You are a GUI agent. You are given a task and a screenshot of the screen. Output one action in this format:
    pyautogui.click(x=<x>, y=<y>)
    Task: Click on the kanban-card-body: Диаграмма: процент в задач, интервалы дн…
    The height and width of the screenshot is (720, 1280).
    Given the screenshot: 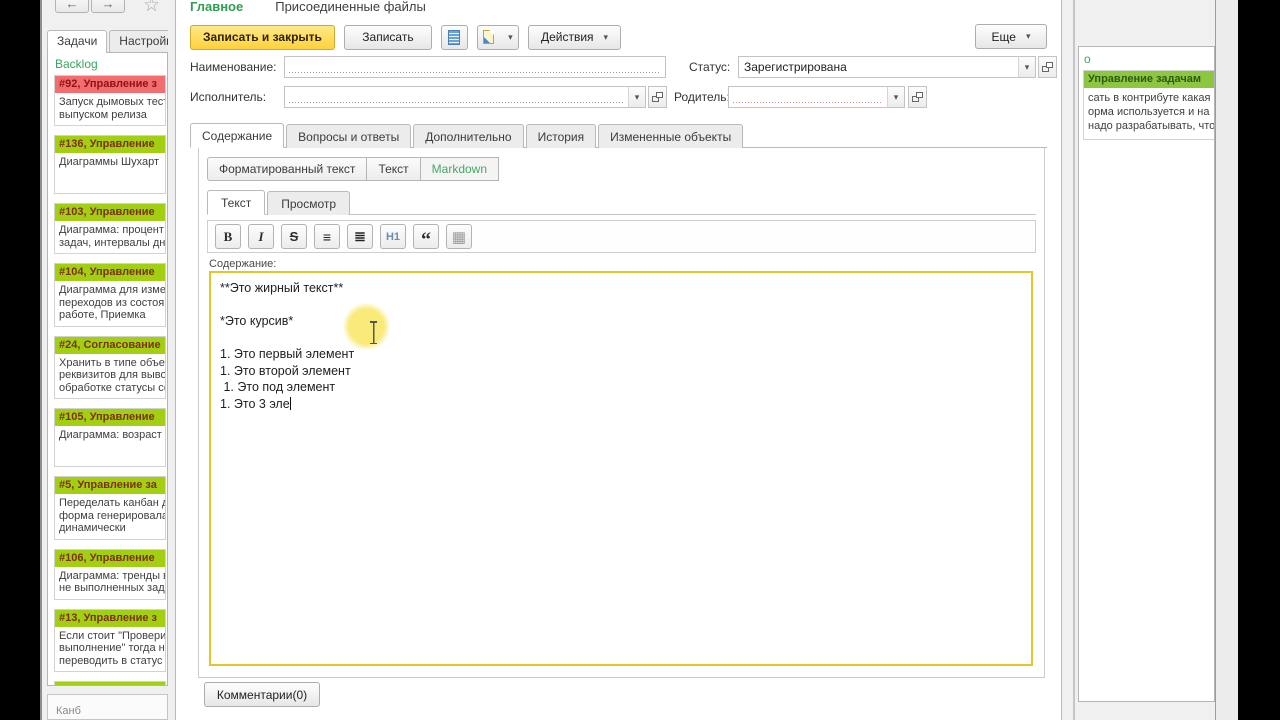 What is the action you would take?
    pyautogui.click(x=112, y=236)
    